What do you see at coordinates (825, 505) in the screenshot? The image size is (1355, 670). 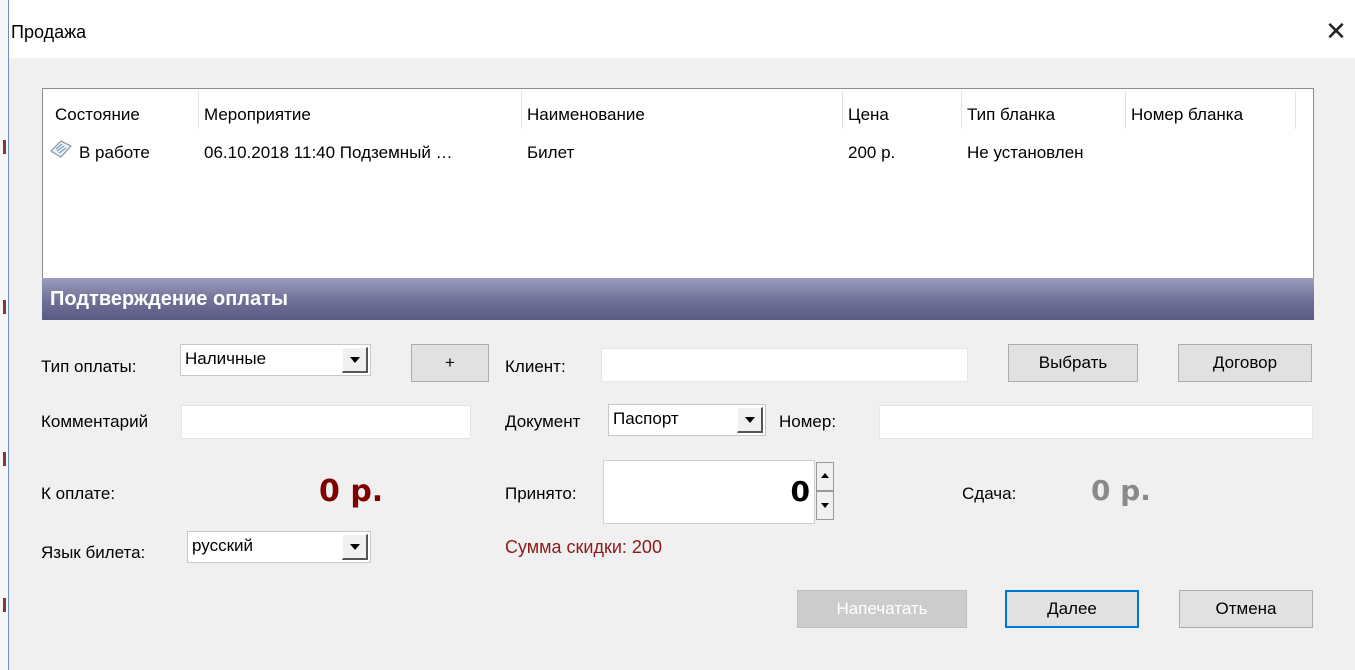 I see `spin-down-icon` at bounding box center [825, 505].